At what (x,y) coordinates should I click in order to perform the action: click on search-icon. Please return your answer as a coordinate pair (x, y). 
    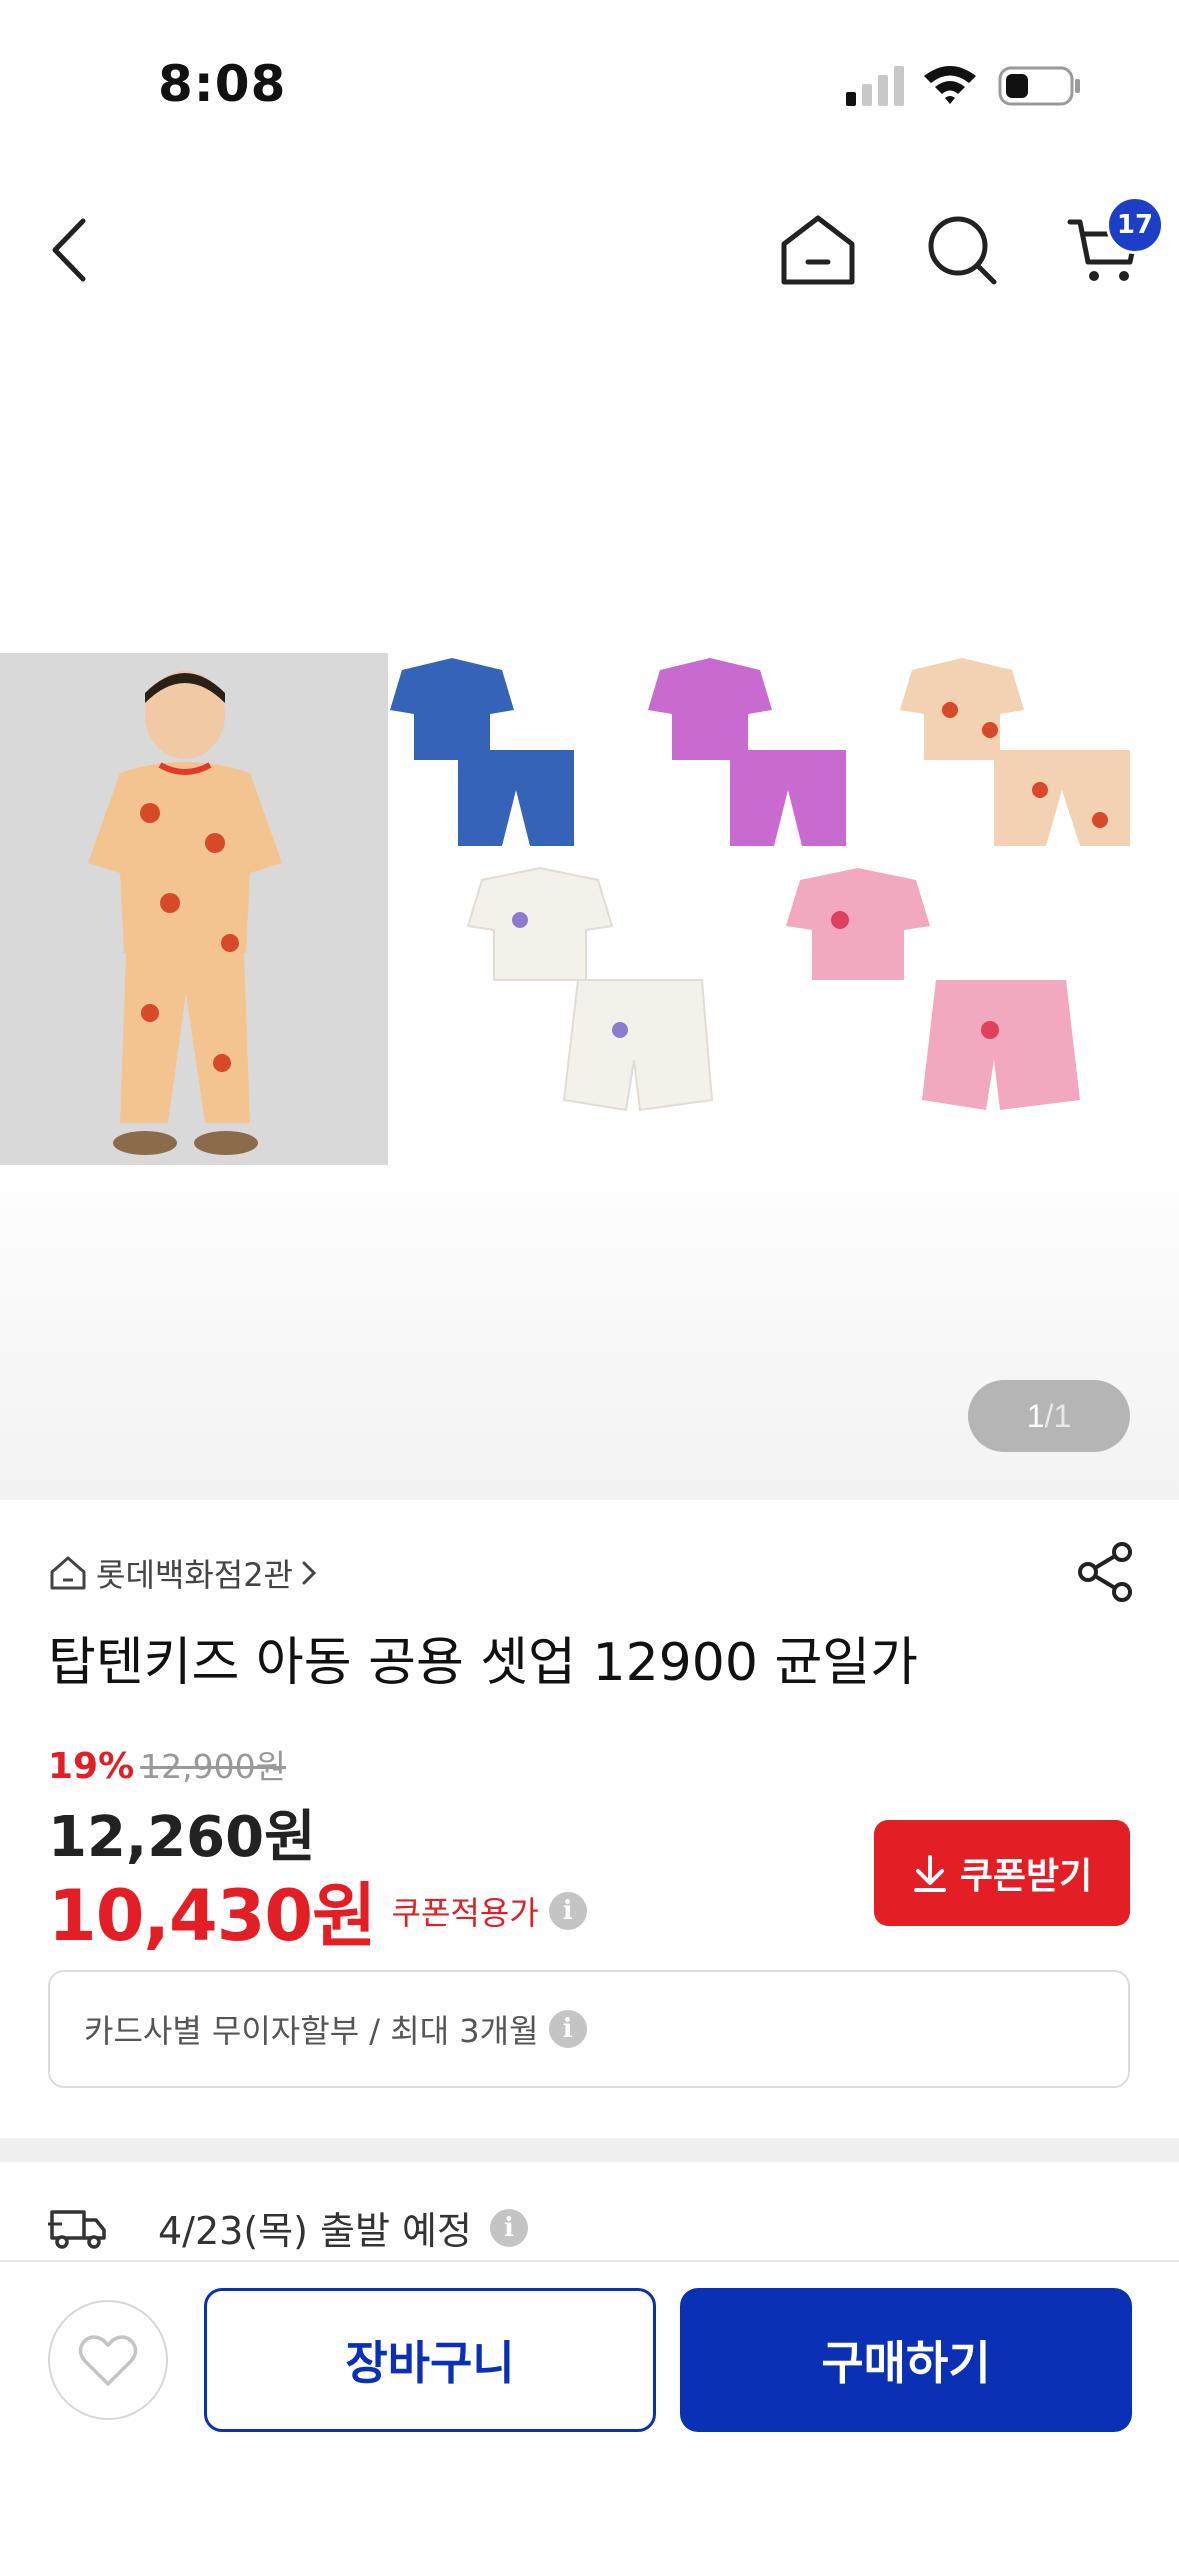
    Looking at the image, I should click on (962, 250).